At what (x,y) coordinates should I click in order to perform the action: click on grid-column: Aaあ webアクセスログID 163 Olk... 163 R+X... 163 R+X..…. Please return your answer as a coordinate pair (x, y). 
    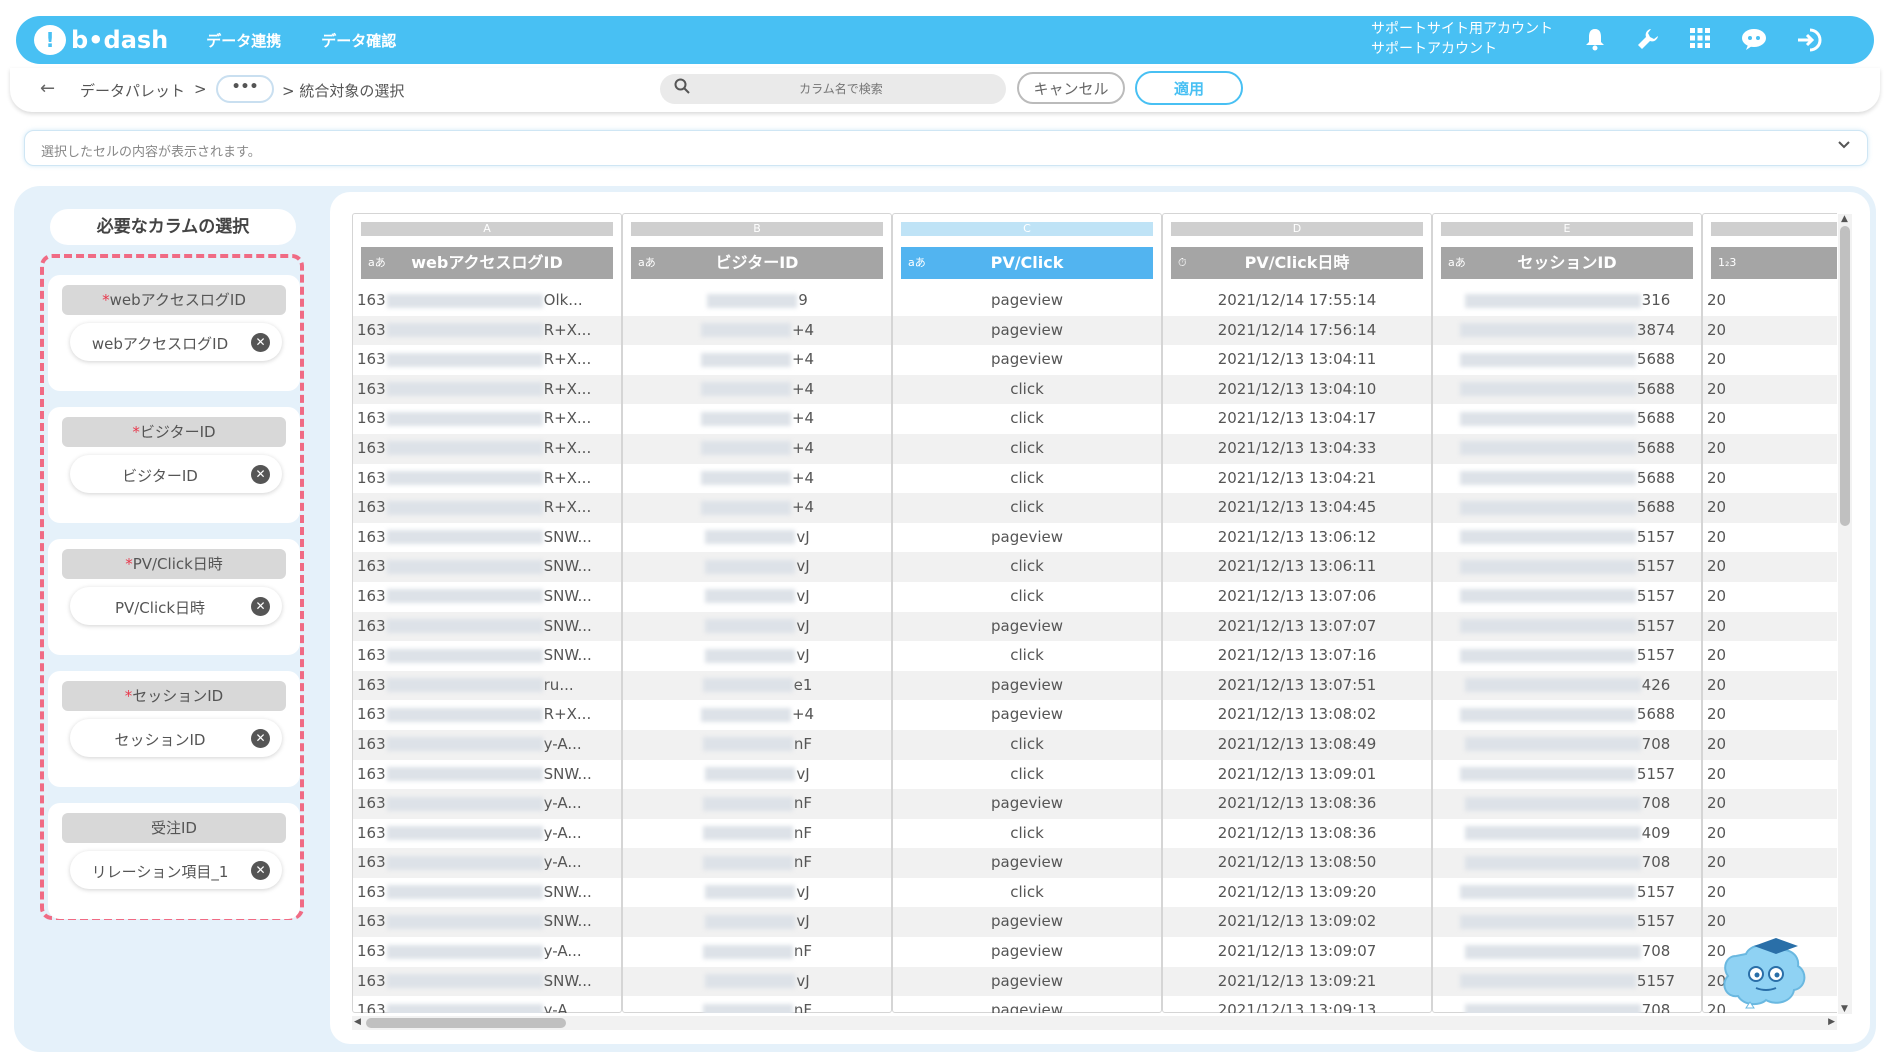
    Looking at the image, I should click on (487, 613).